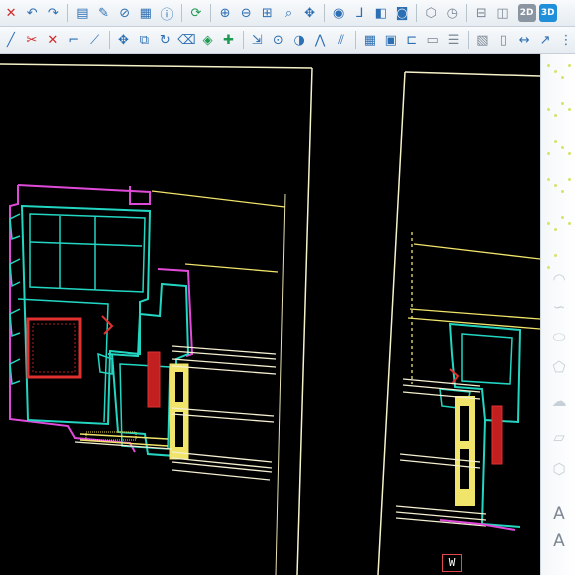 The height and width of the screenshot is (575, 575). Describe the element at coordinates (257, 40) in the screenshot. I see `snap-icon: ⇲` at that location.